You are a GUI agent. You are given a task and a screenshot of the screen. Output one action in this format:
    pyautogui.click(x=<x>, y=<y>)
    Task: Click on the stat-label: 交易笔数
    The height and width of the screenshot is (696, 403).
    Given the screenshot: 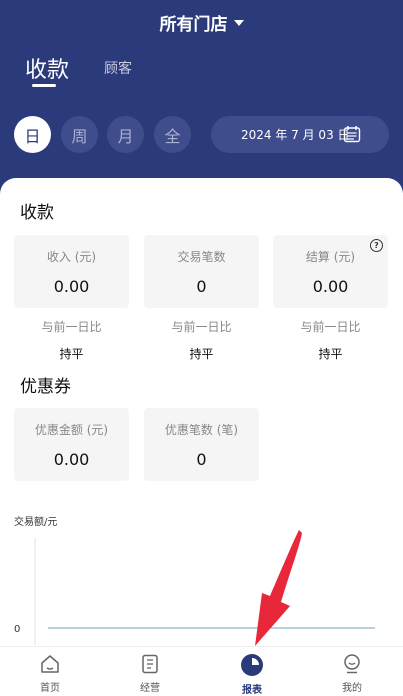 What is the action you would take?
    pyautogui.click(x=201, y=257)
    